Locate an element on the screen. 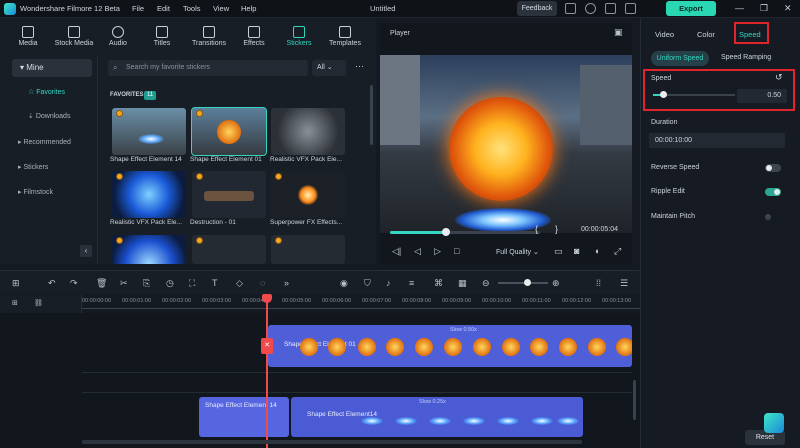  ai-icon: ⌘ is located at coordinates (438, 283).